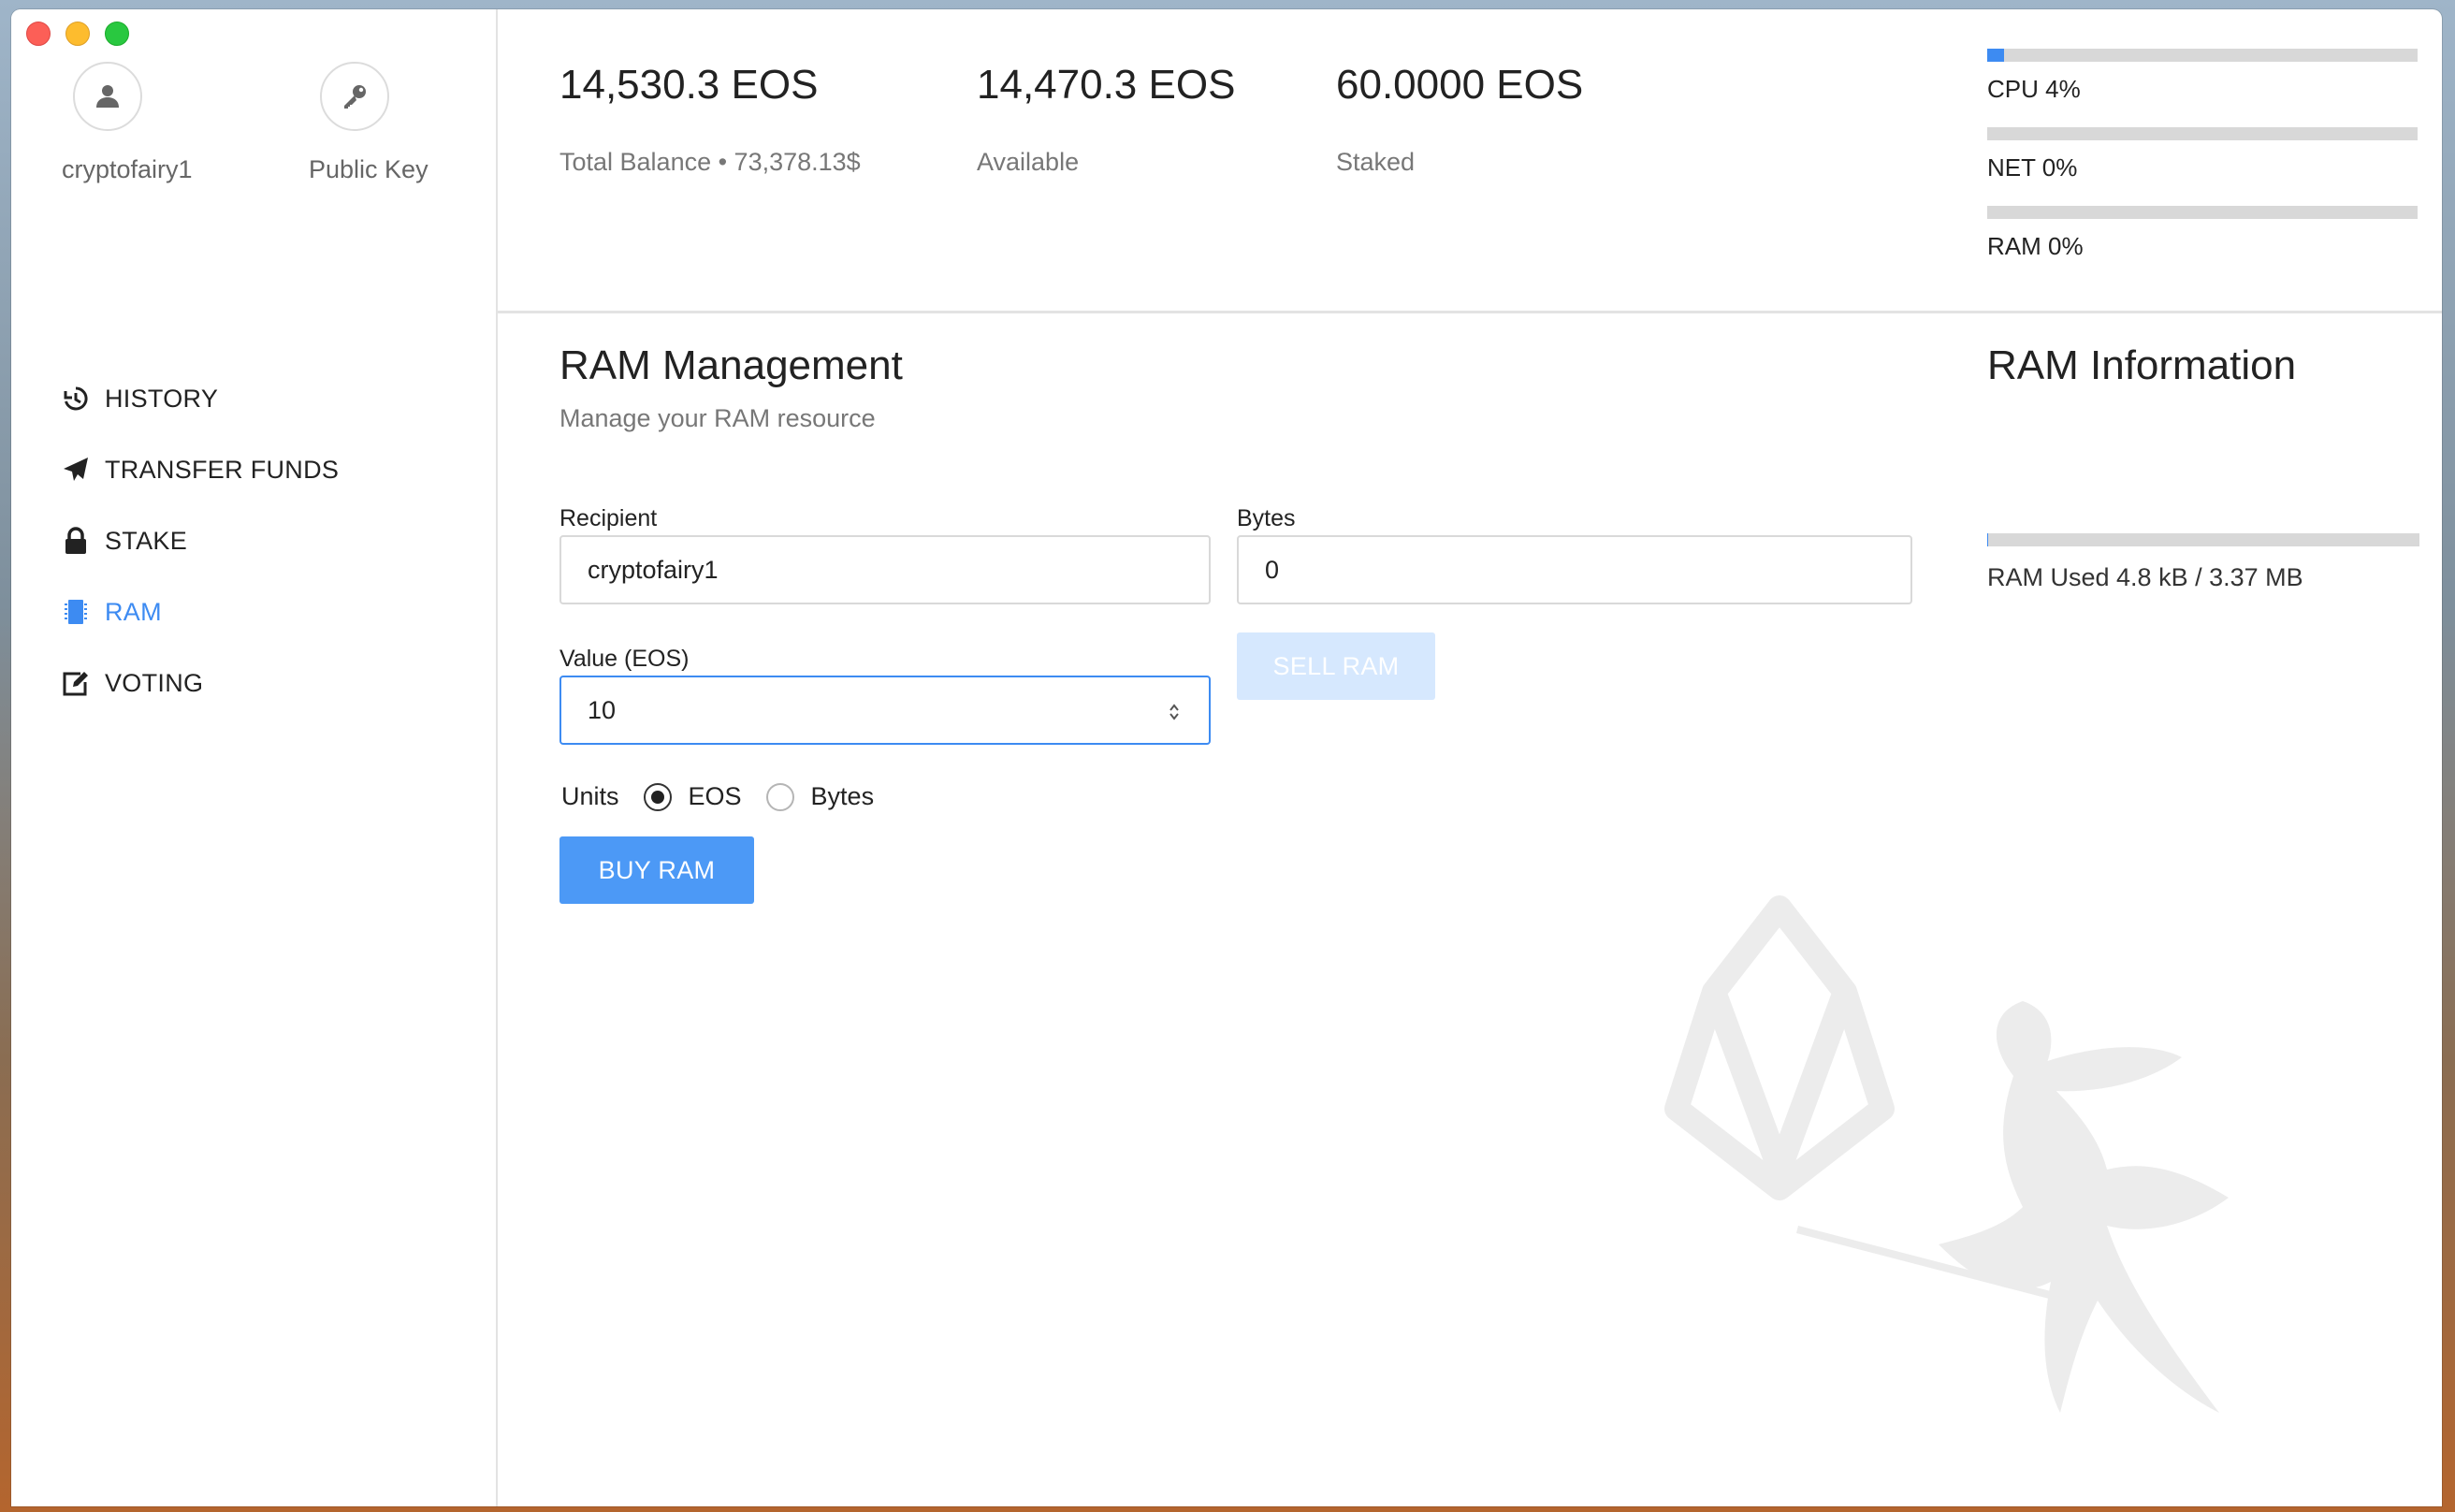 The image size is (2455, 1512). What do you see at coordinates (842, 796) in the screenshot?
I see `unit-bytes-label: Bytes` at bounding box center [842, 796].